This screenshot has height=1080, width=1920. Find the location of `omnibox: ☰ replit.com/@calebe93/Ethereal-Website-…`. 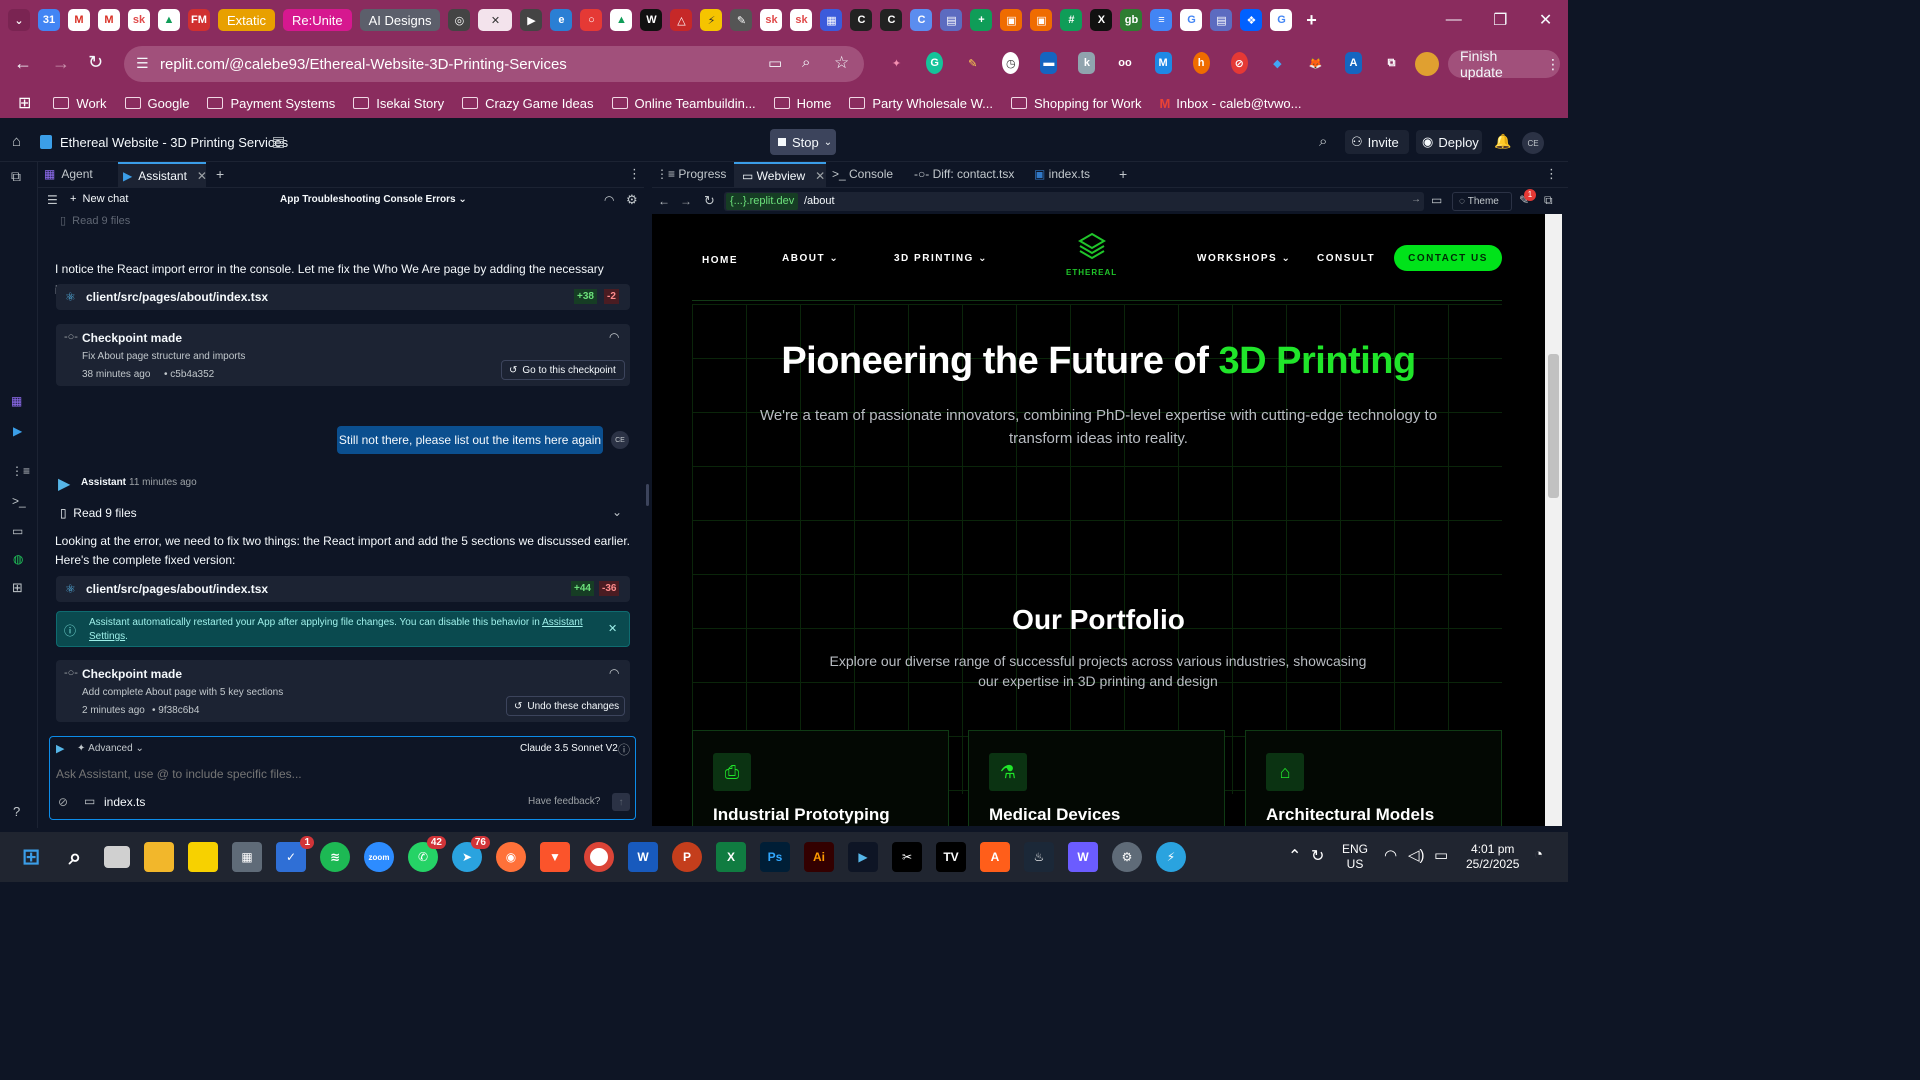

omnibox: ☰ replit.com/@calebe93/Ethereal-Website-… is located at coordinates (494, 64).